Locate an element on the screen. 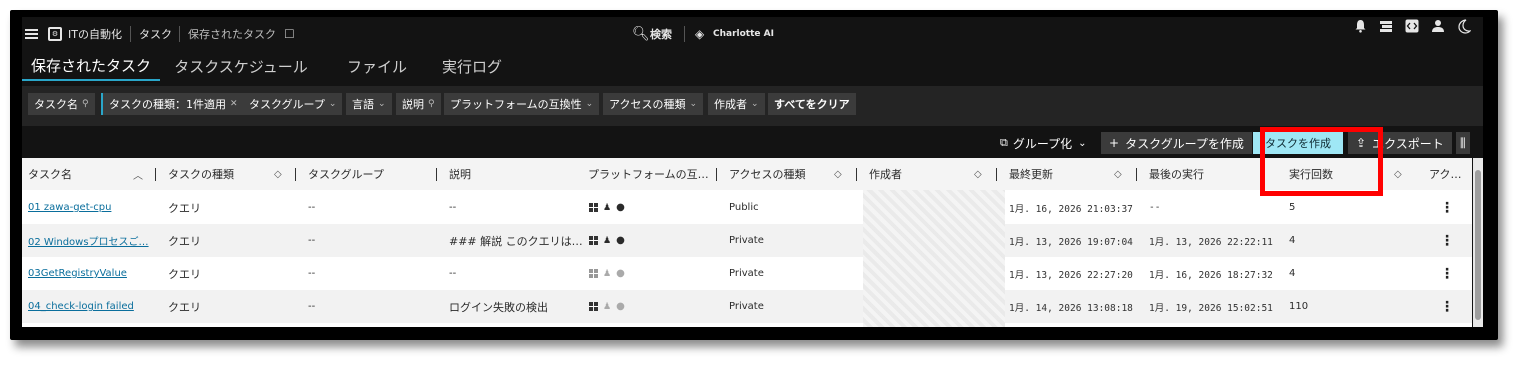  sort-asc-icon: ︿ is located at coordinates (138, 174).